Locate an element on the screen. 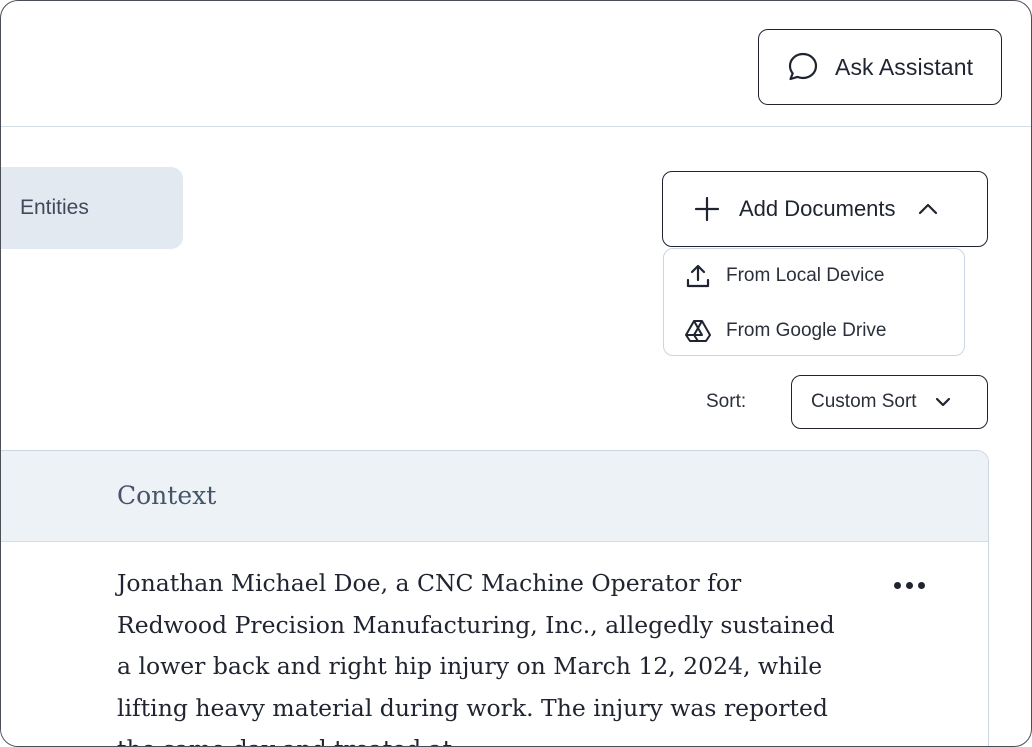  add-documents-label: Add Documents is located at coordinates (817, 208).